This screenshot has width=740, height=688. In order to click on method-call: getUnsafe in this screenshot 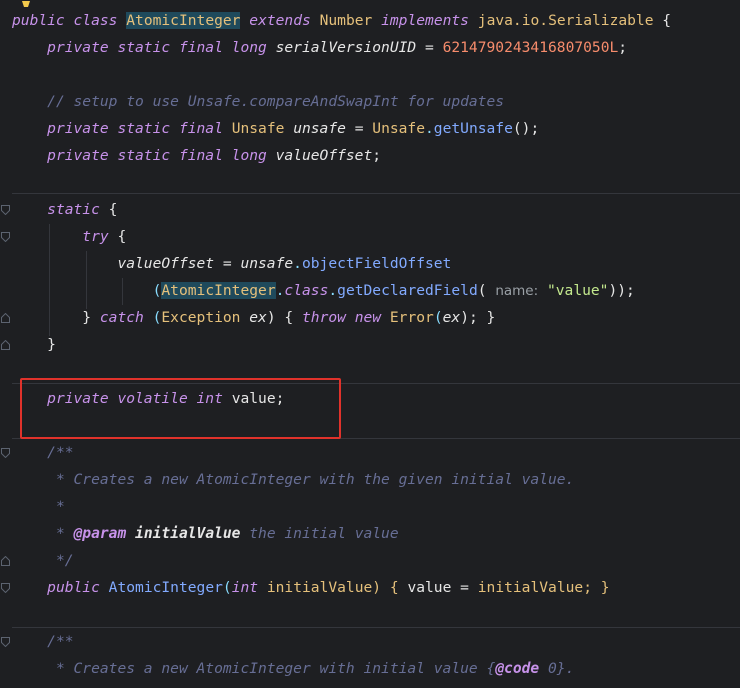, I will do `click(473, 128)`.